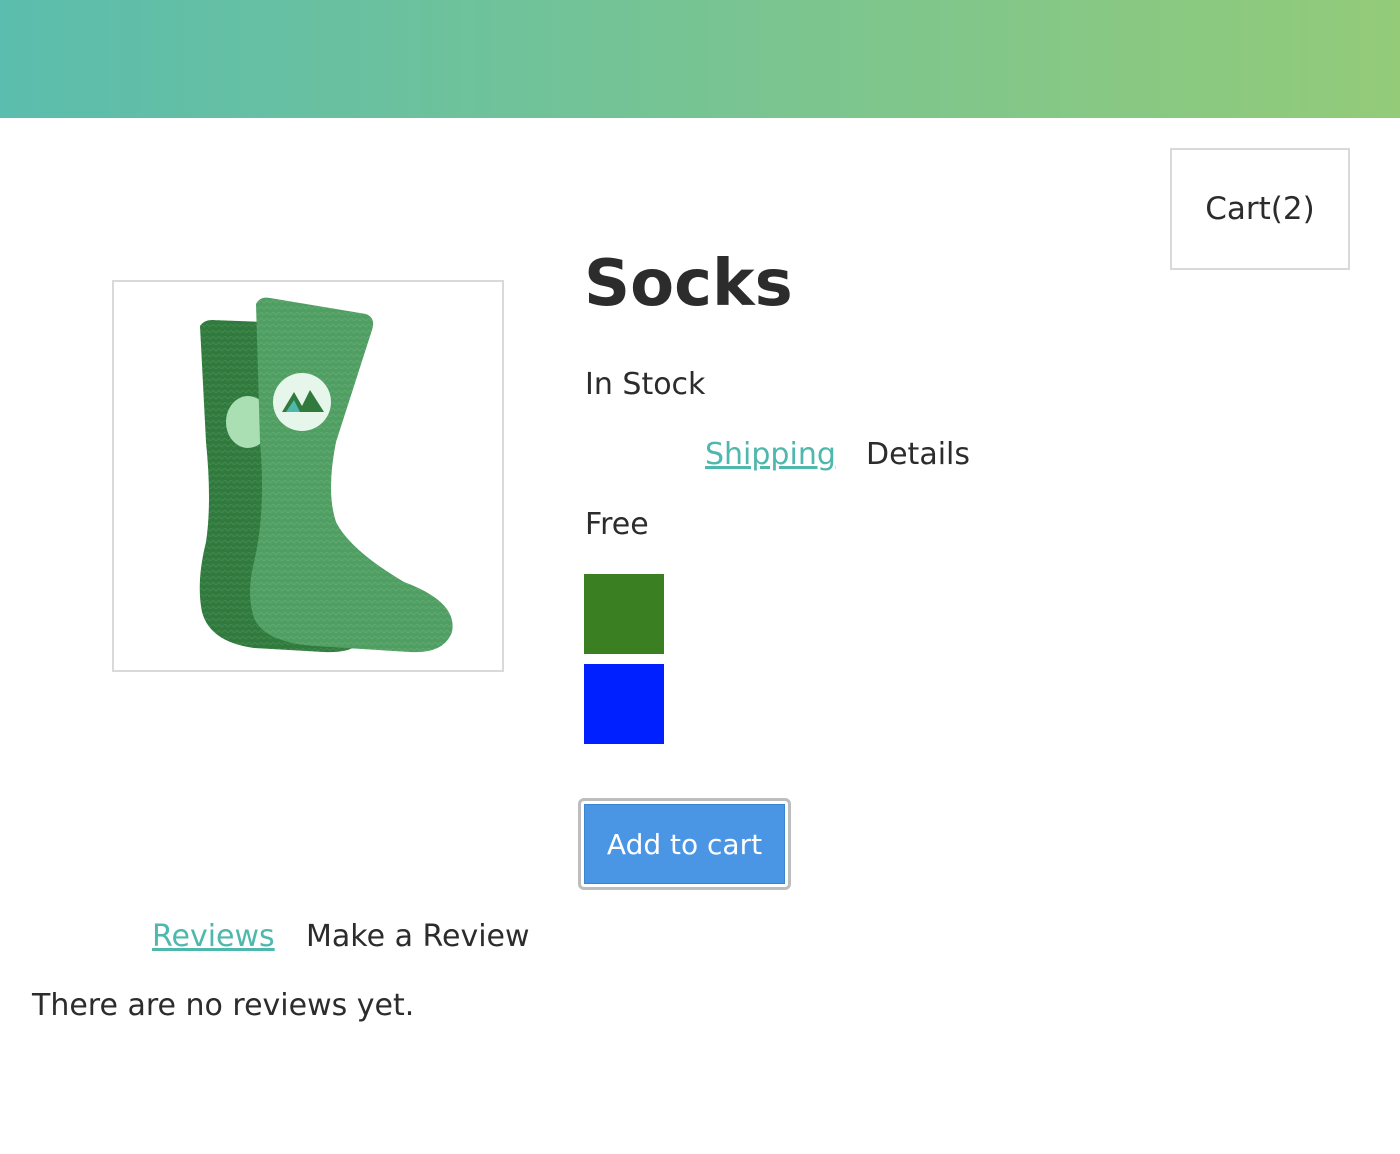  I want to click on tab-details: Details, so click(918, 455).